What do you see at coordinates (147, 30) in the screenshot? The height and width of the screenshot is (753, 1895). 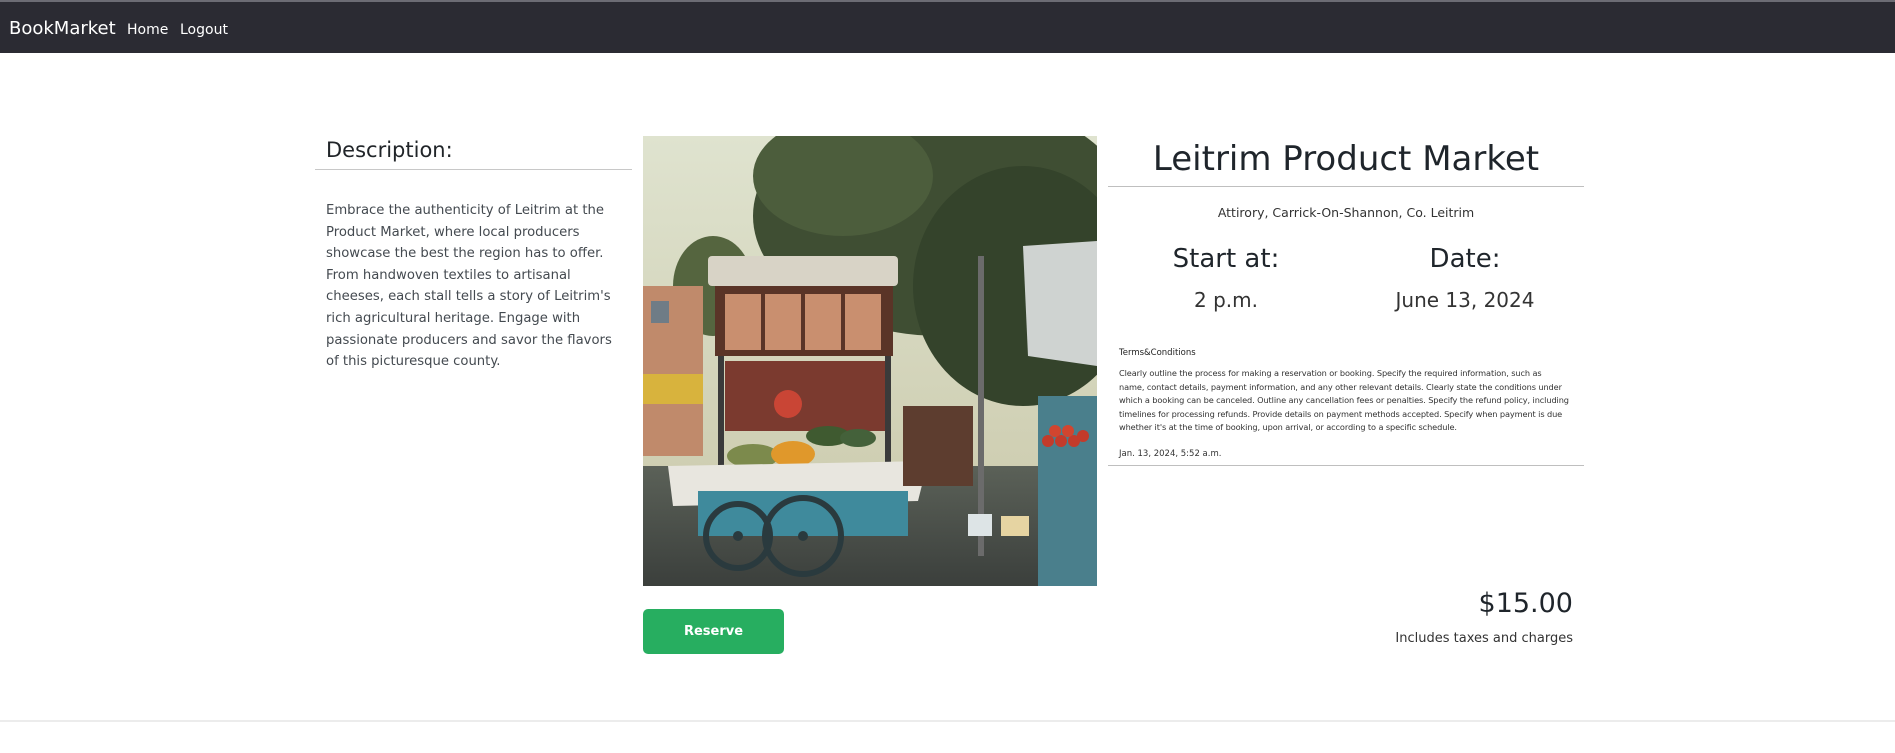 I see `nav-link-home: Home` at bounding box center [147, 30].